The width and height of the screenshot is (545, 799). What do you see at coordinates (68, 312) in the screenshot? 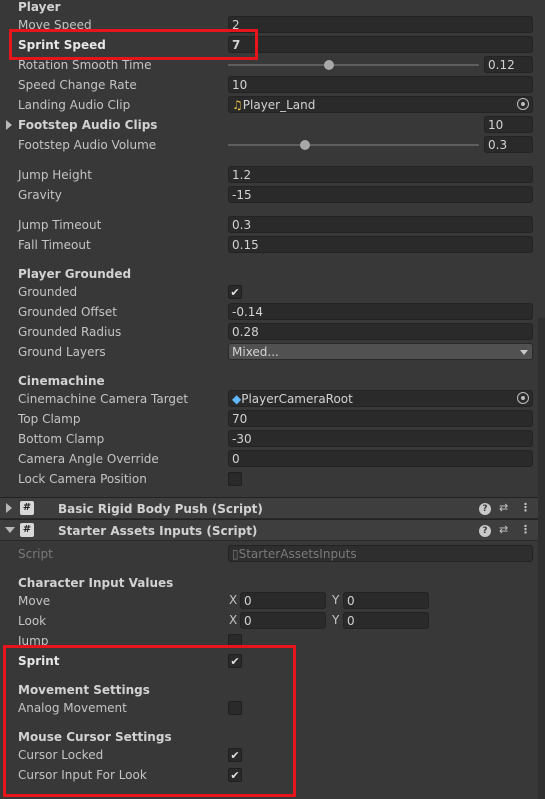
I see `grounded-offset-label: Grounded Offset` at bounding box center [68, 312].